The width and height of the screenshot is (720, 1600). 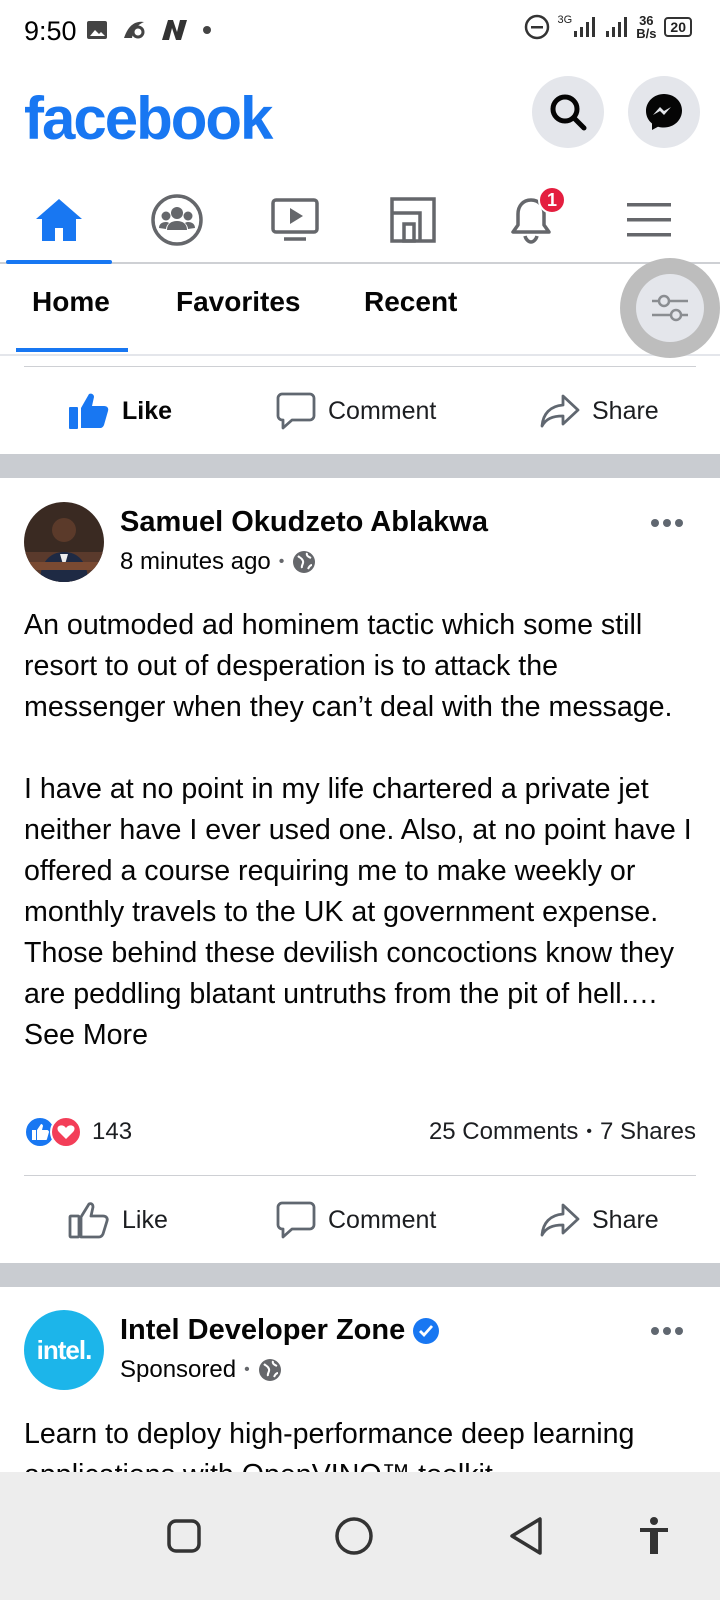 I want to click on search-icon, so click(x=568, y=112).